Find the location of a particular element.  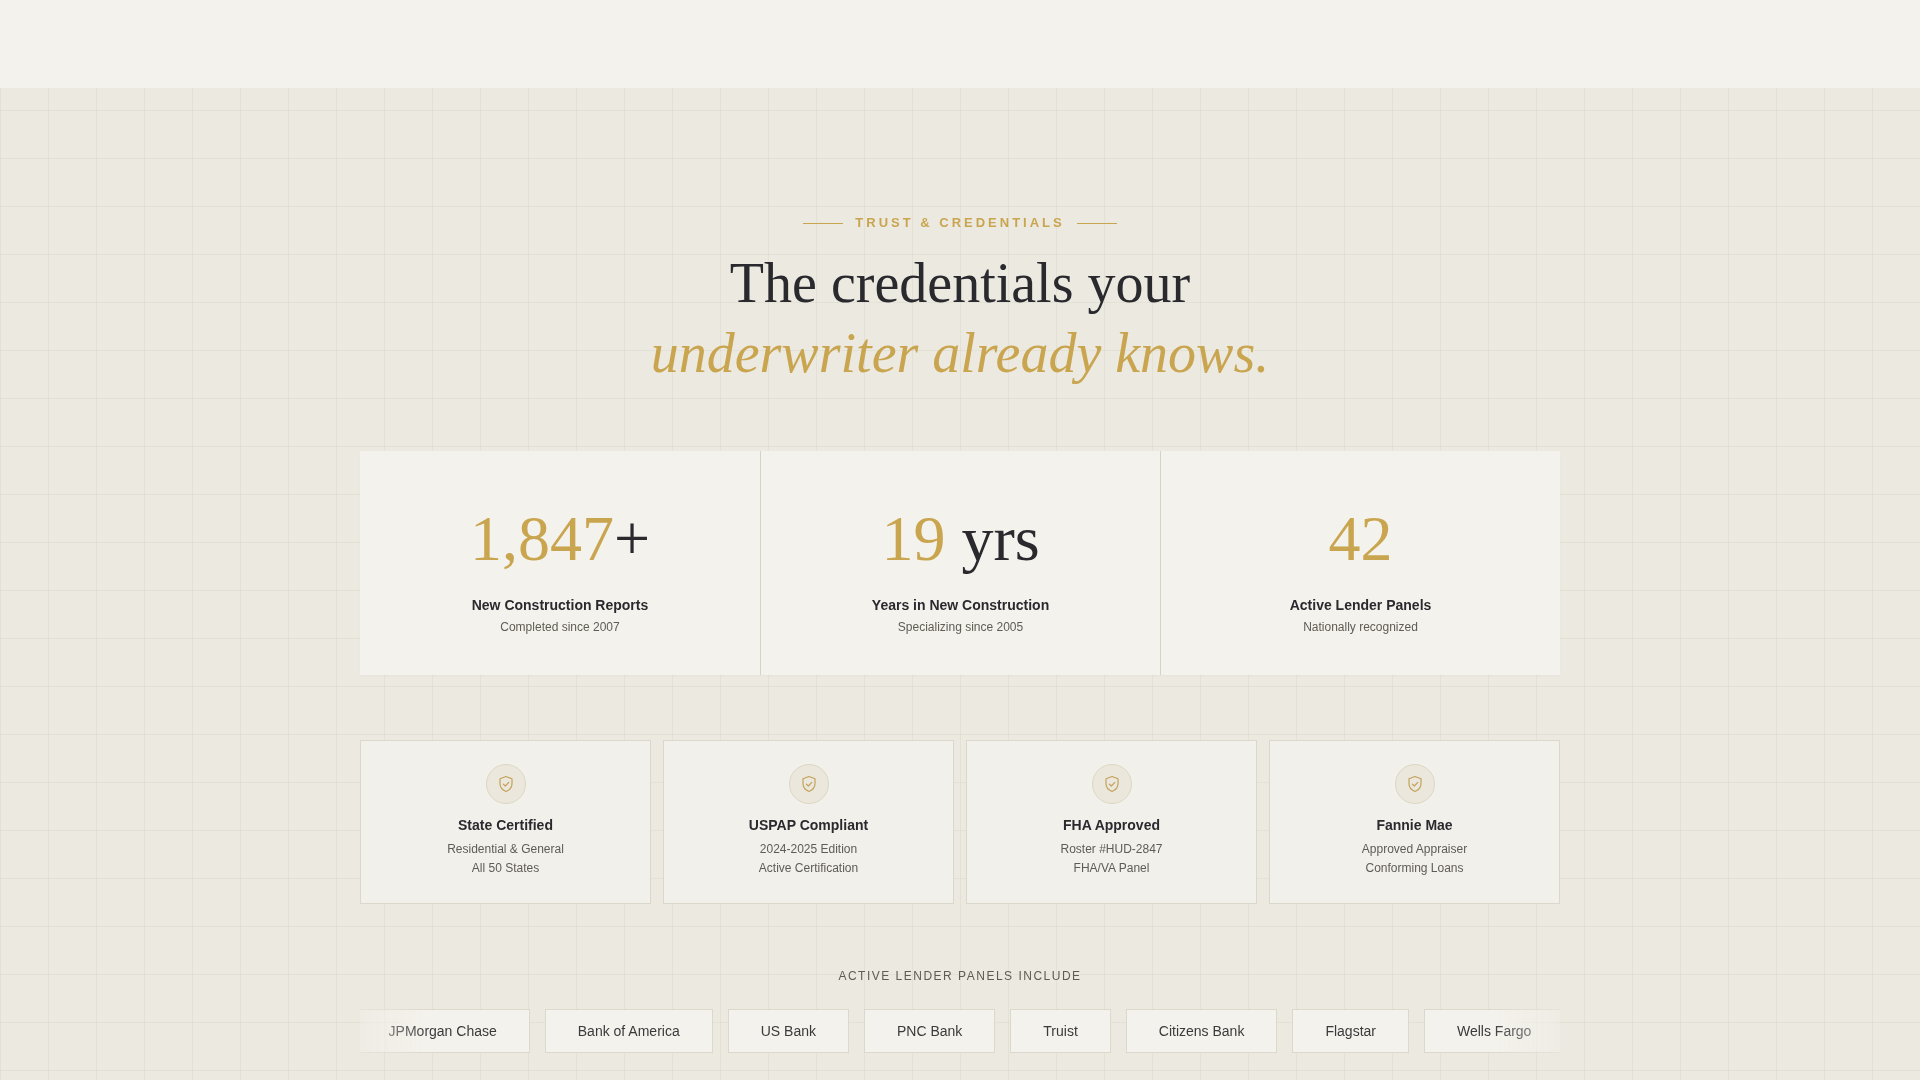

section-heading-accent: underwriter already knows. is located at coordinates (960, 353).